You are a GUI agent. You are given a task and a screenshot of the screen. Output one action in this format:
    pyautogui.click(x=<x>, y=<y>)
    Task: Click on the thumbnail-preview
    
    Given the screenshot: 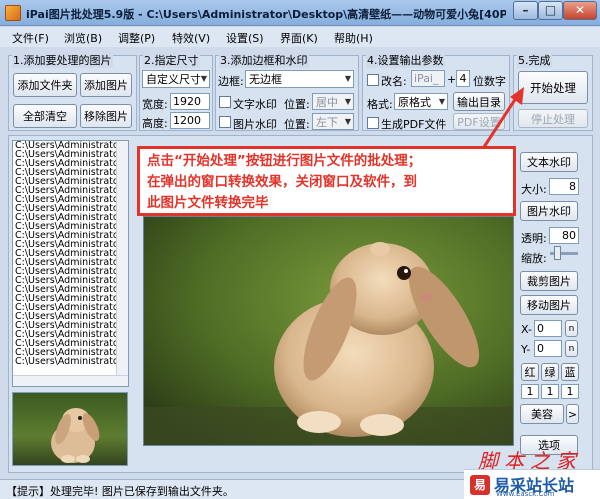 What is the action you would take?
    pyautogui.click(x=70, y=429)
    